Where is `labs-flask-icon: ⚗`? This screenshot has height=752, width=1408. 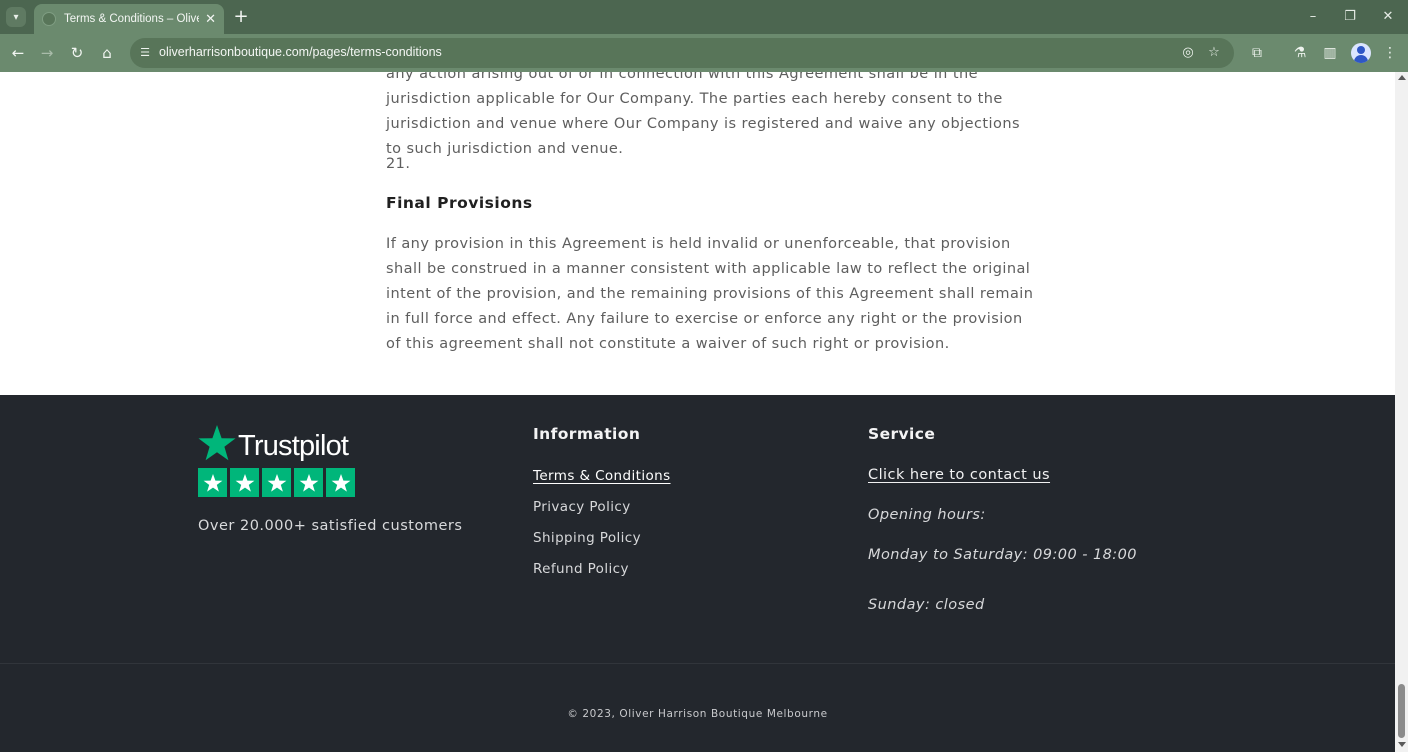 labs-flask-icon: ⚗ is located at coordinates (1300, 53).